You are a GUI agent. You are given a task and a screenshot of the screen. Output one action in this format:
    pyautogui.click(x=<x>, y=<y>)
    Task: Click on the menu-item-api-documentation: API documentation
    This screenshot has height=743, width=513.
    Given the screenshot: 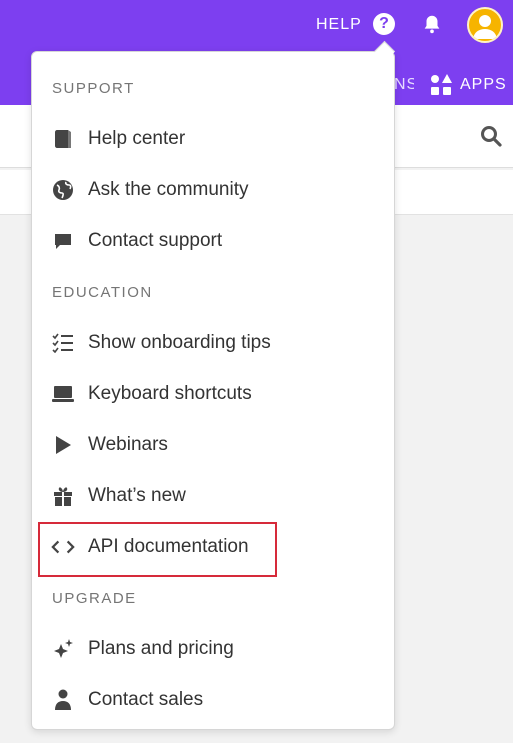 What is the action you would take?
    pyautogui.click(x=214, y=547)
    